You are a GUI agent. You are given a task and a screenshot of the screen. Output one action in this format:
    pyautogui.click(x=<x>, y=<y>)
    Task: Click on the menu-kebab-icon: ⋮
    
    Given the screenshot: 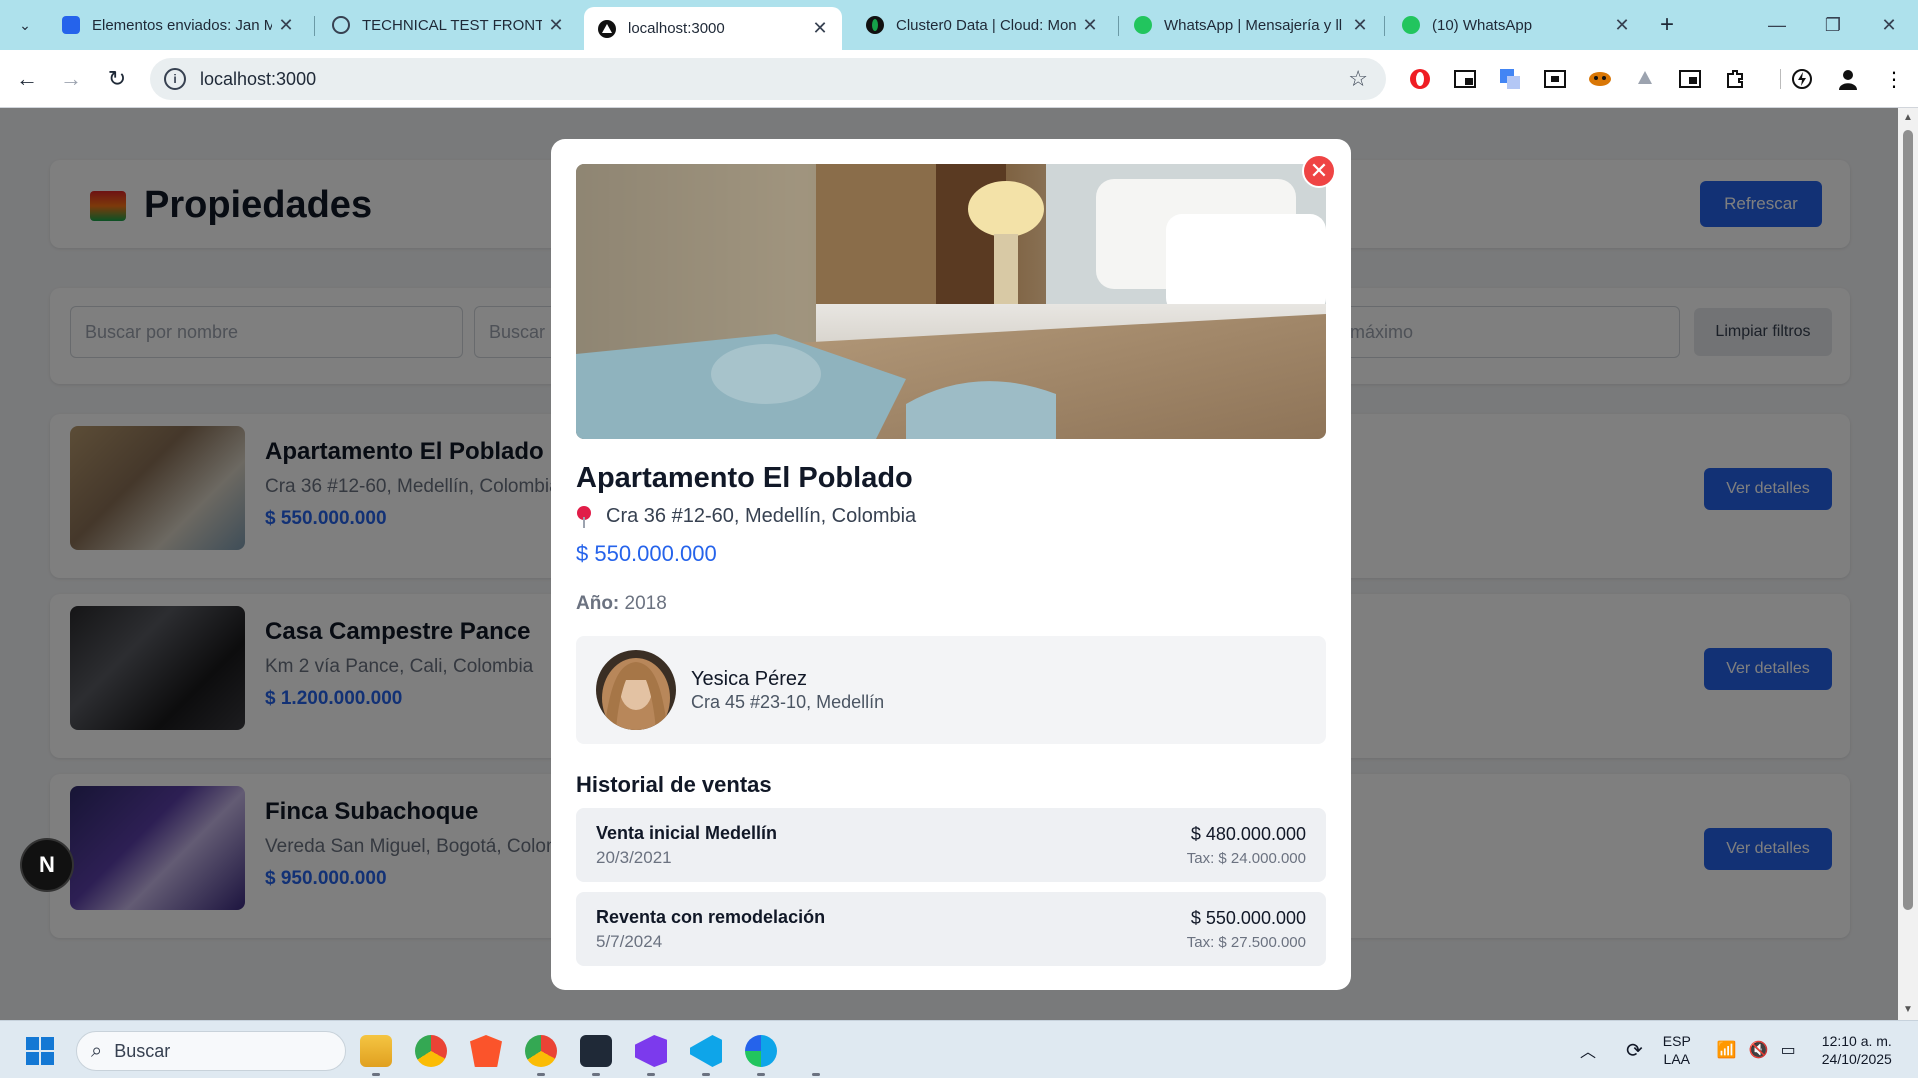 What is the action you would take?
    pyautogui.click(x=1894, y=79)
    